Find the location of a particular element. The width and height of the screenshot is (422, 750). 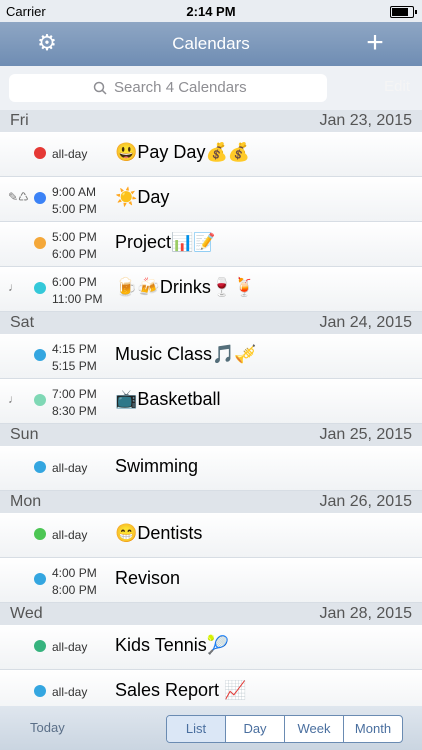

day-header: Wed Jan 28, 2015 is located at coordinates (211, 614).